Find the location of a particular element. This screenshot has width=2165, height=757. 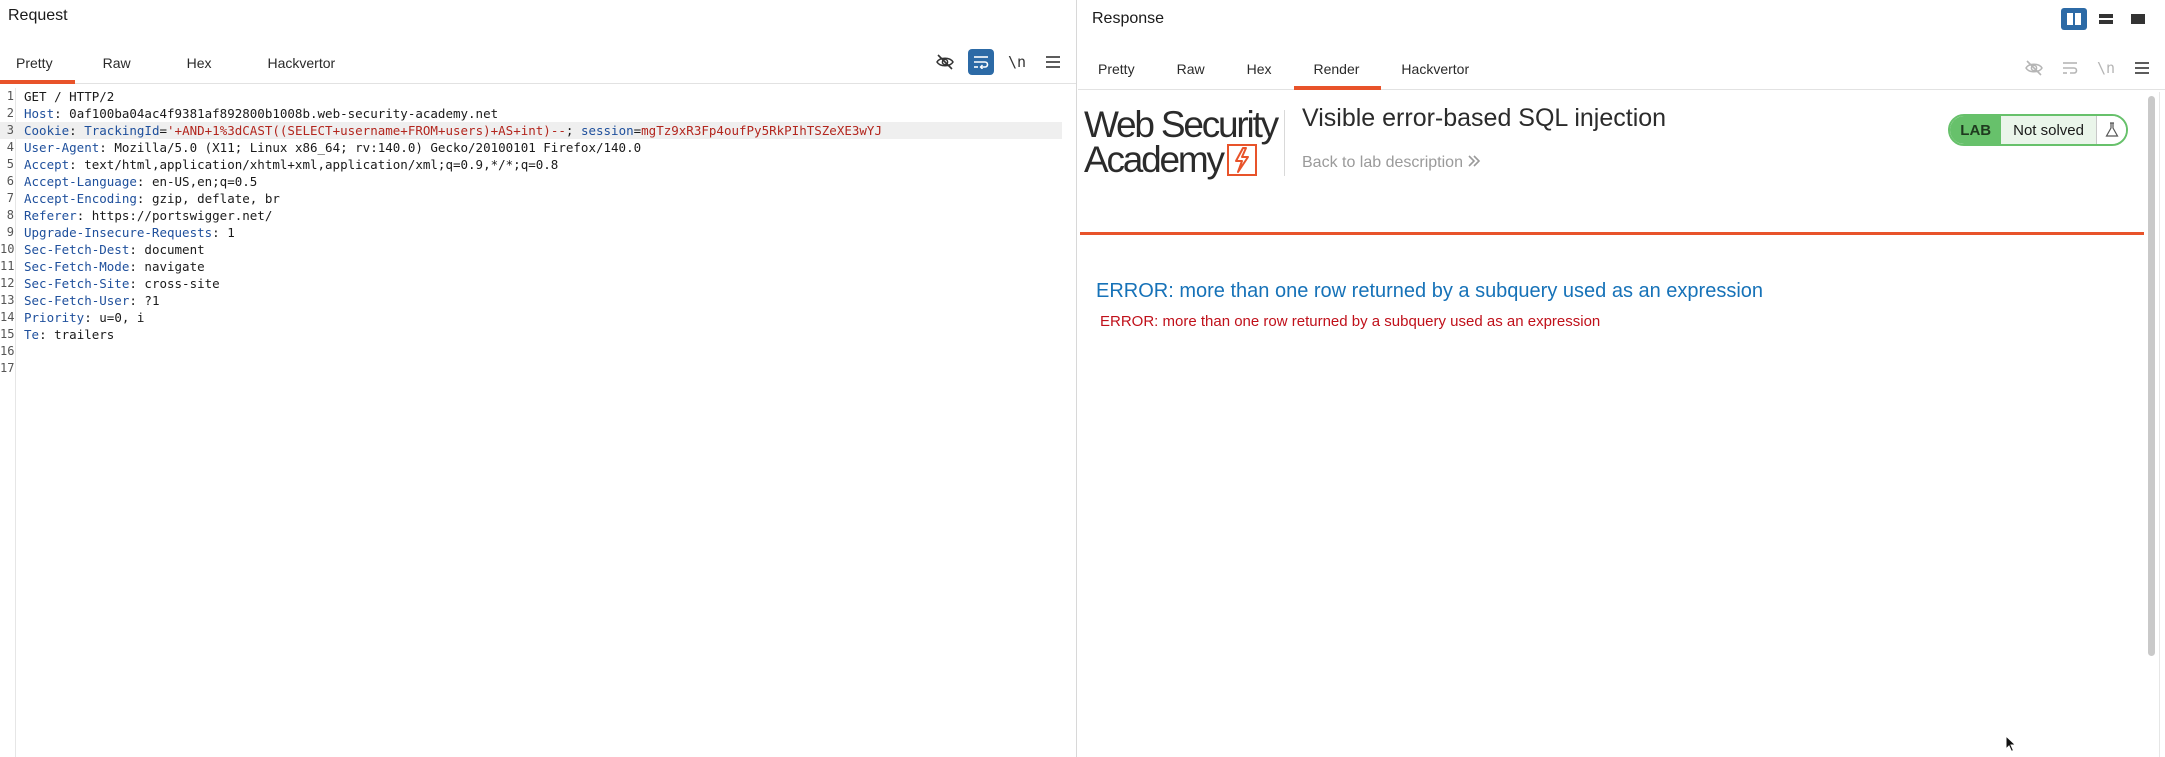

line-number: 5 is located at coordinates (10, 164).